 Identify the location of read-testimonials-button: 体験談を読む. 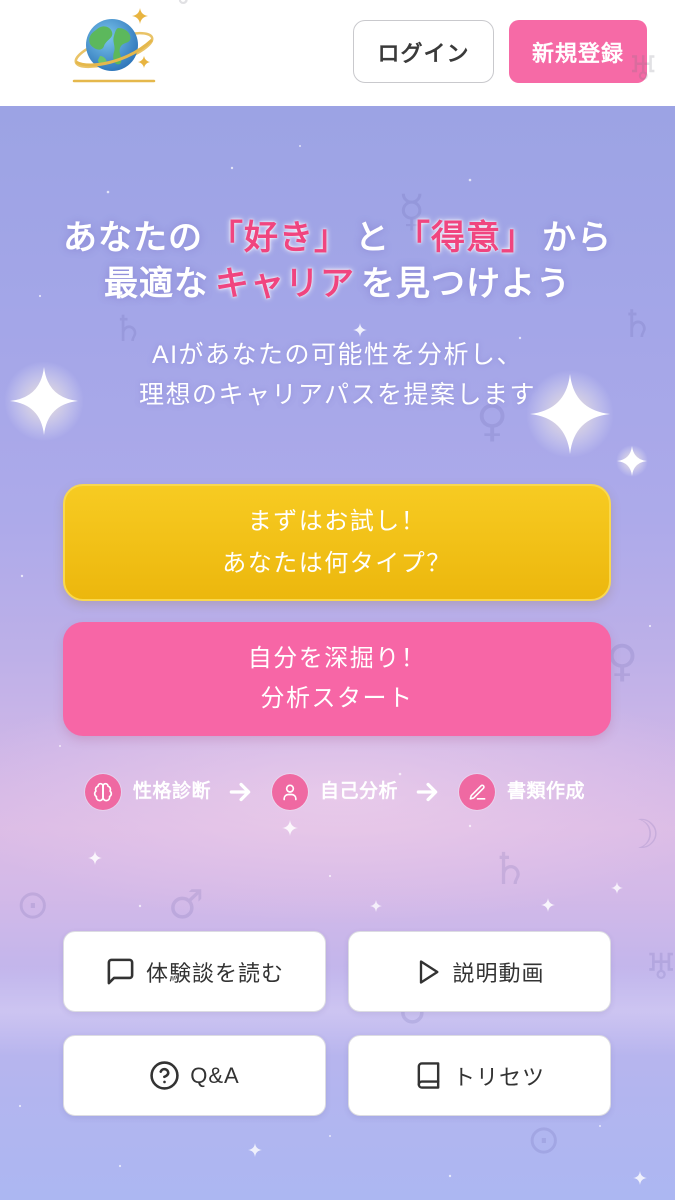
(194, 971).